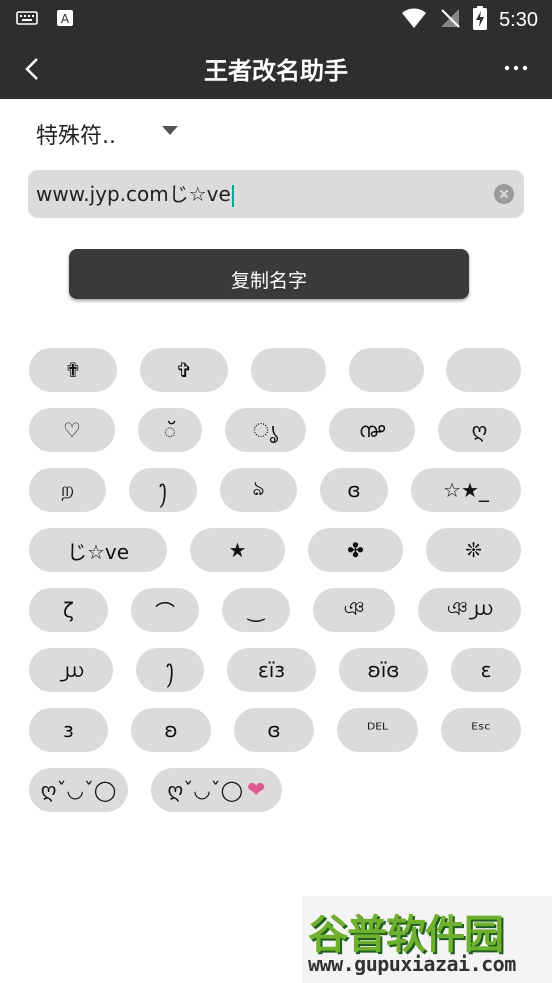  I want to click on symbol-chip: ற, so click(67, 490).